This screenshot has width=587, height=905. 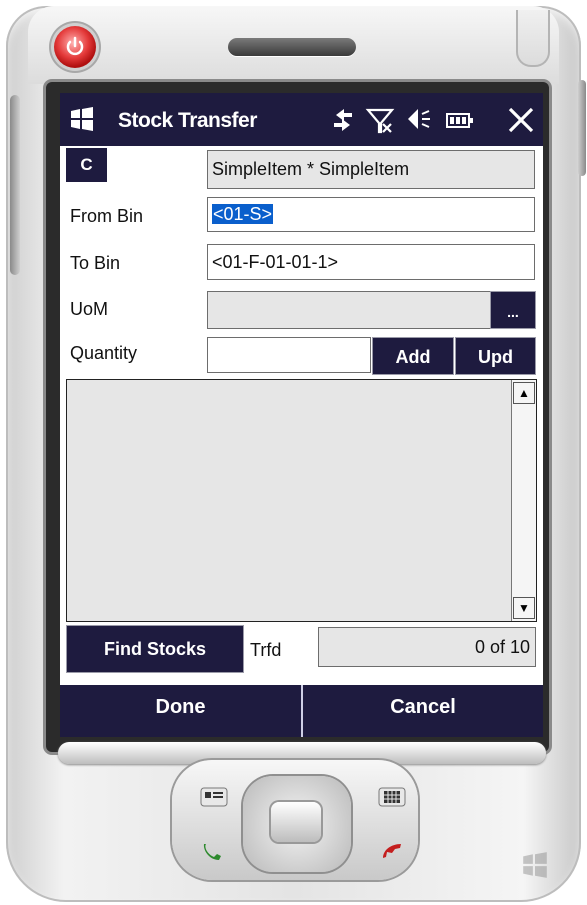 What do you see at coordinates (423, 711) in the screenshot?
I see `cancel-button: Cancel` at bounding box center [423, 711].